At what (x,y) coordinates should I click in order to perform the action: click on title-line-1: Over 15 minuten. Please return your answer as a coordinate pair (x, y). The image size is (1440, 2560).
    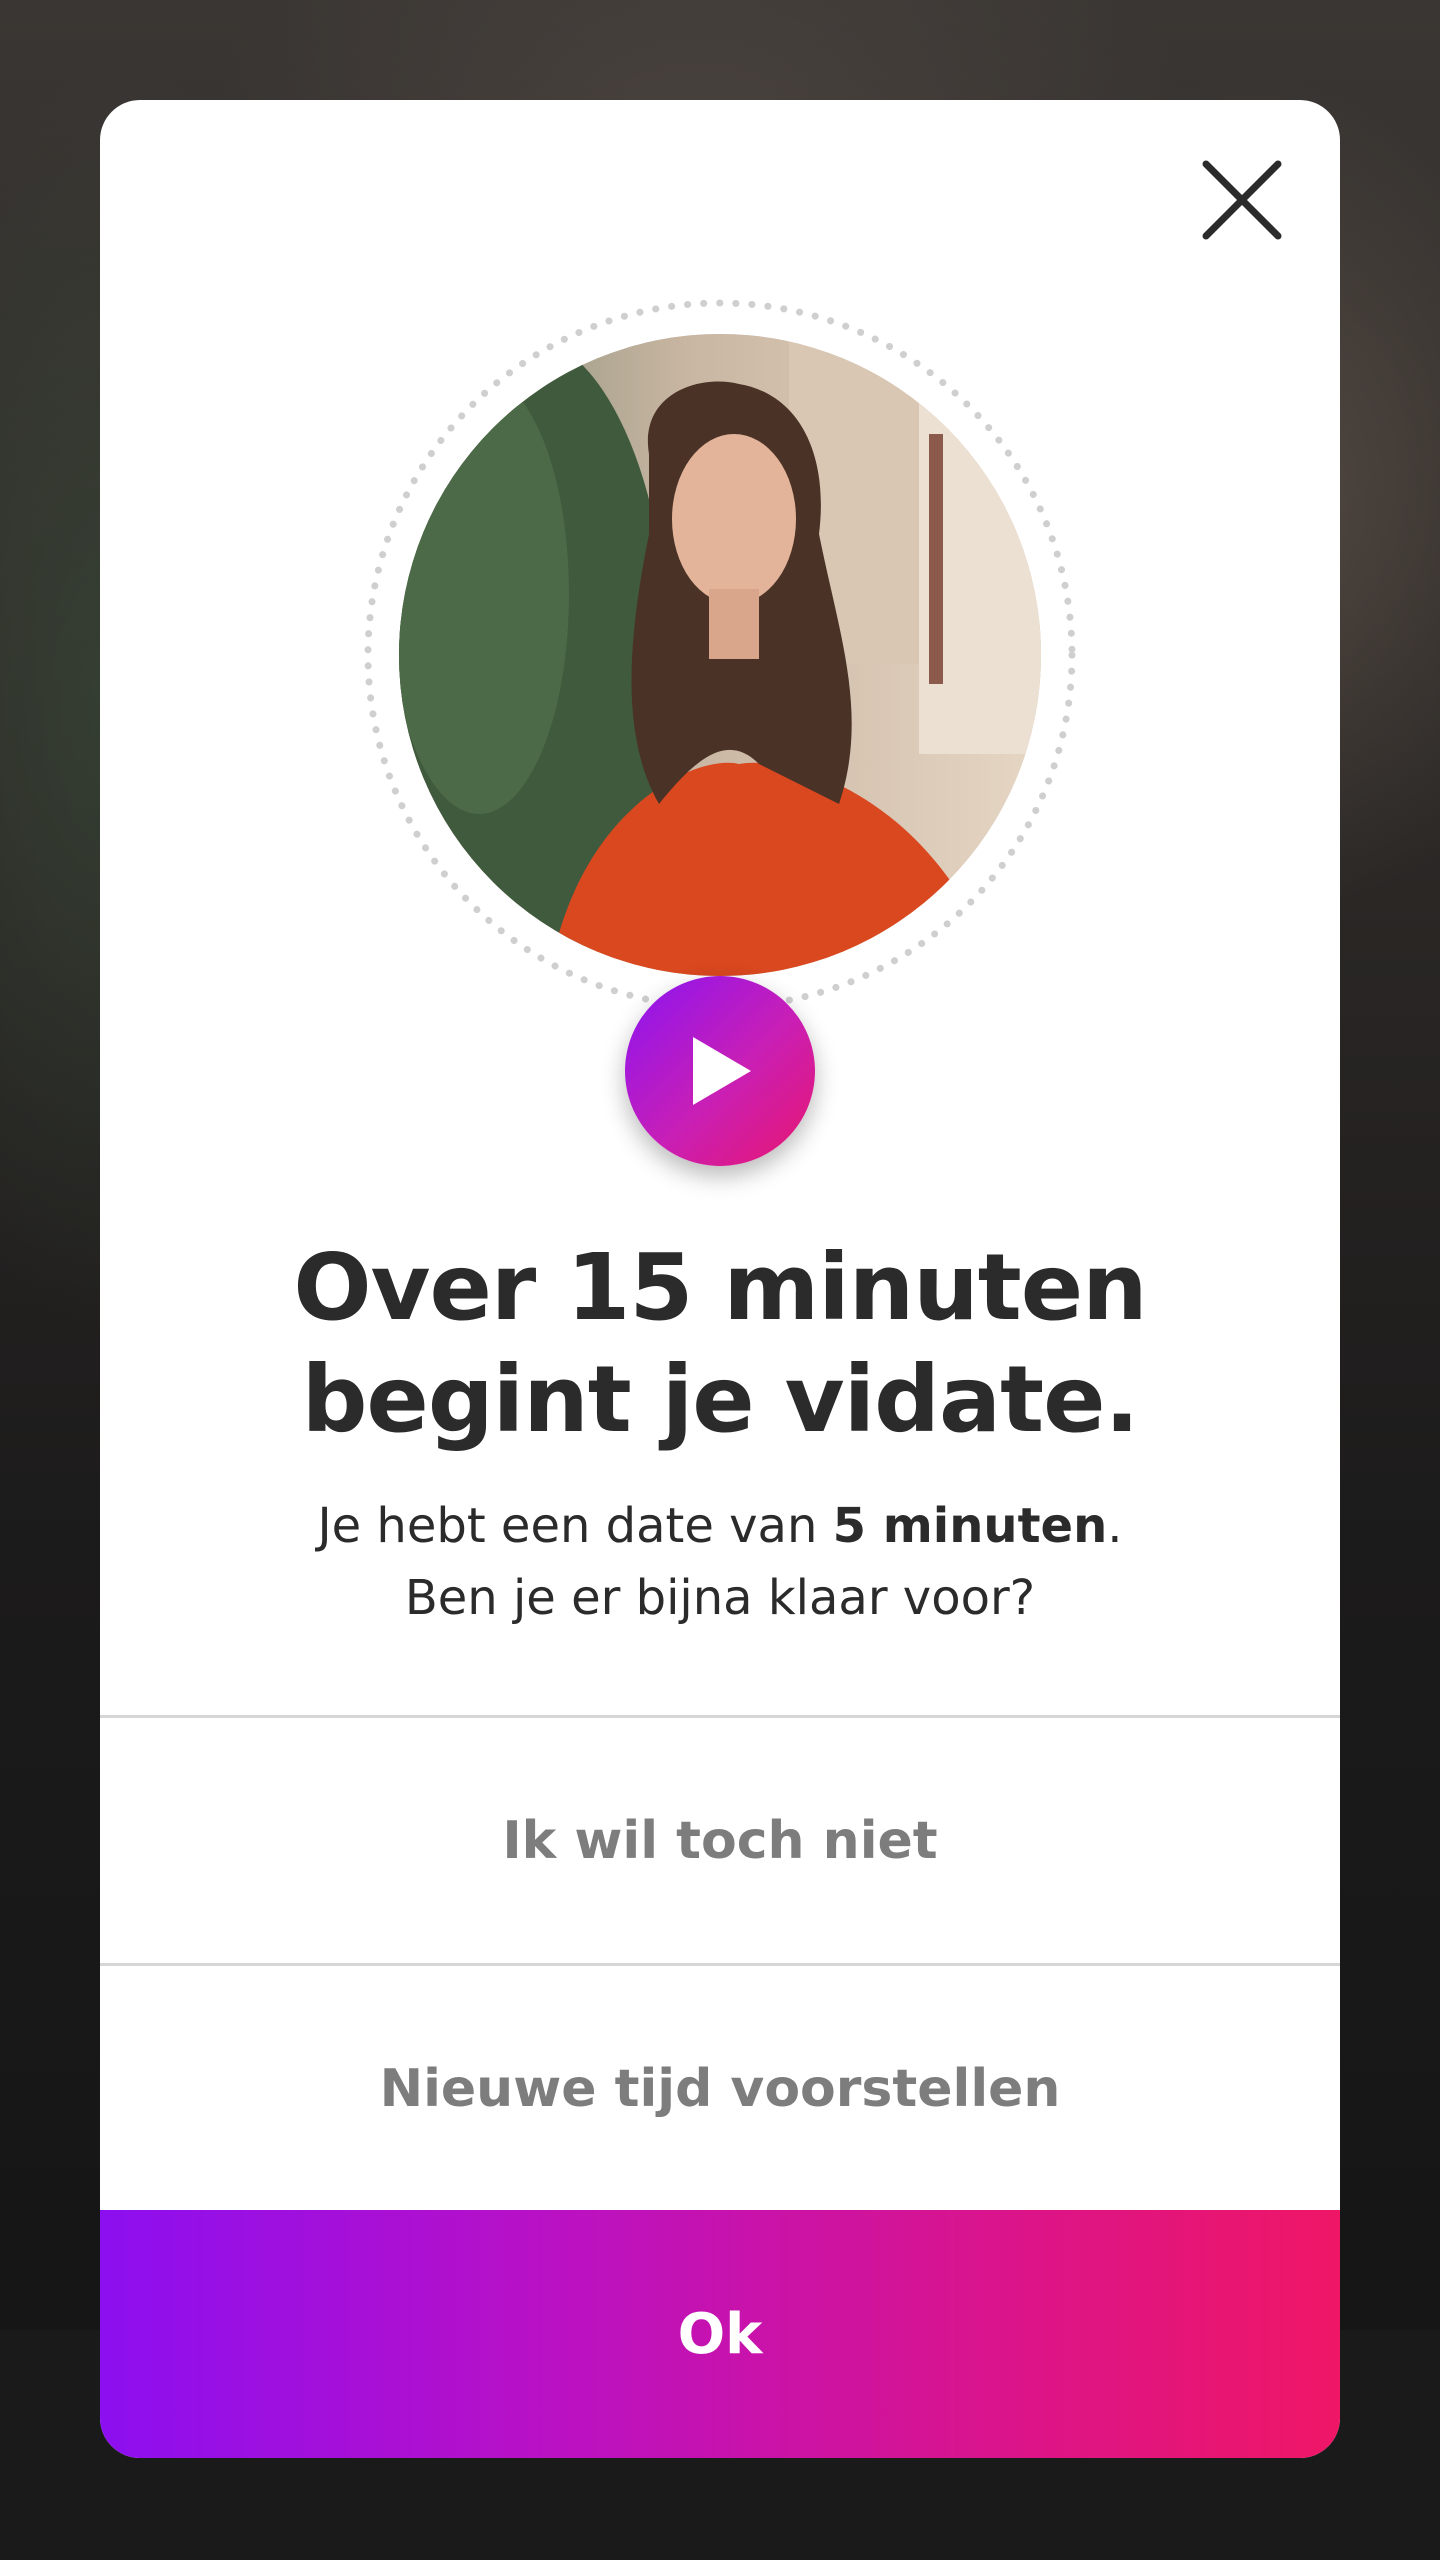
    Looking at the image, I should click on (720, 1287).